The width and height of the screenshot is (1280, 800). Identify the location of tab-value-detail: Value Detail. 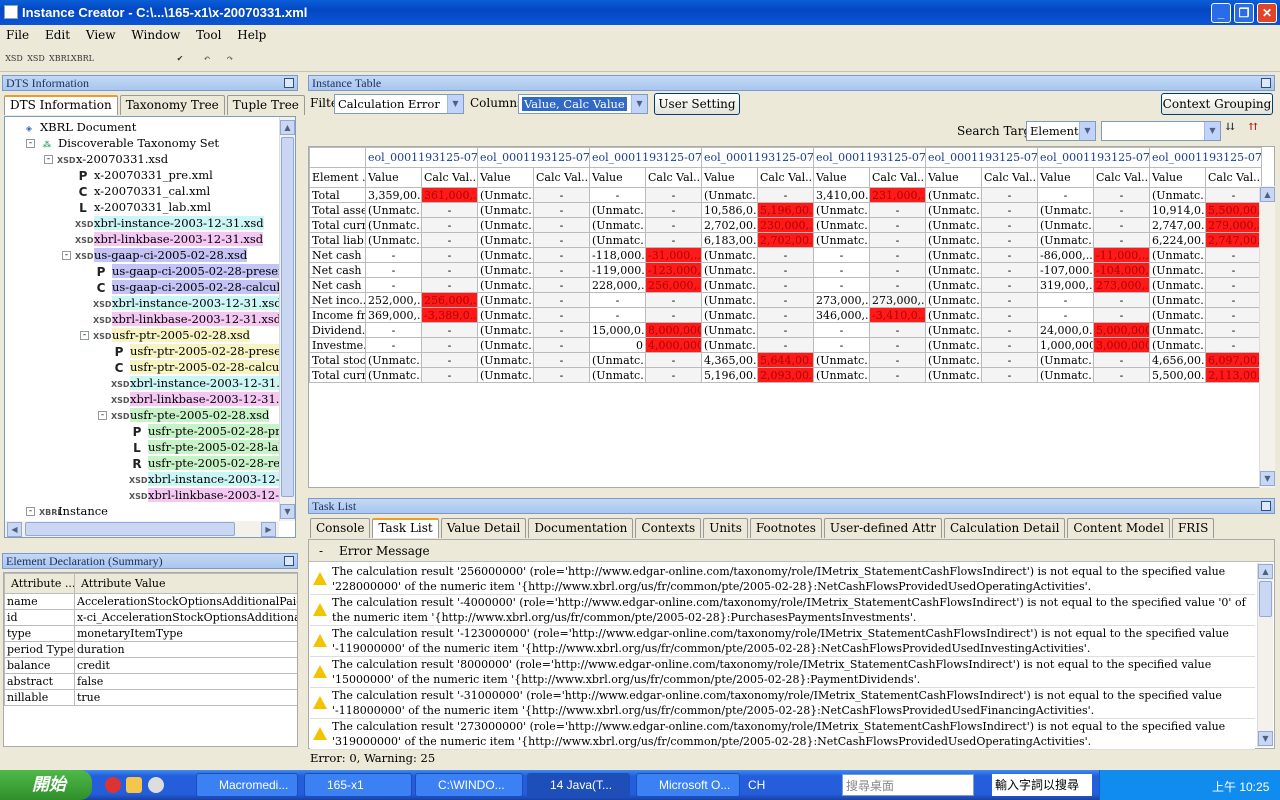
(483, 528).